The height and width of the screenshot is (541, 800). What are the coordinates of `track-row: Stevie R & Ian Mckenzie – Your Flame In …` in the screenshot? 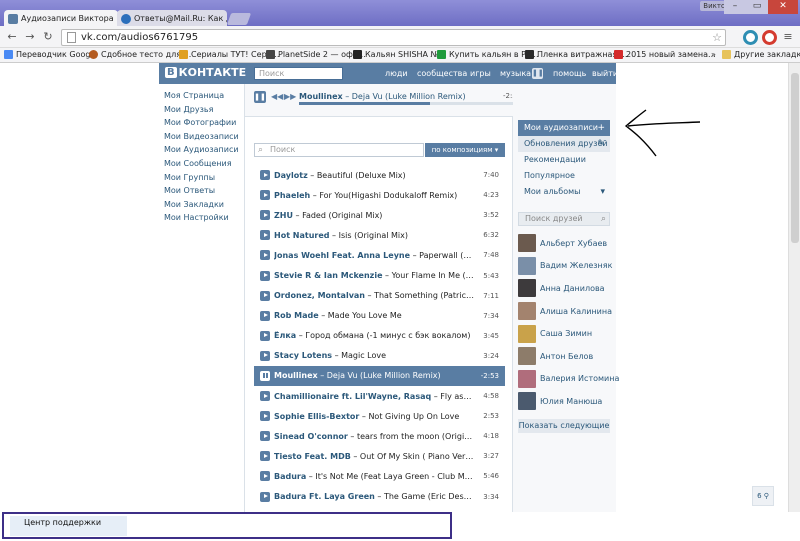 It's located at (379, 275).